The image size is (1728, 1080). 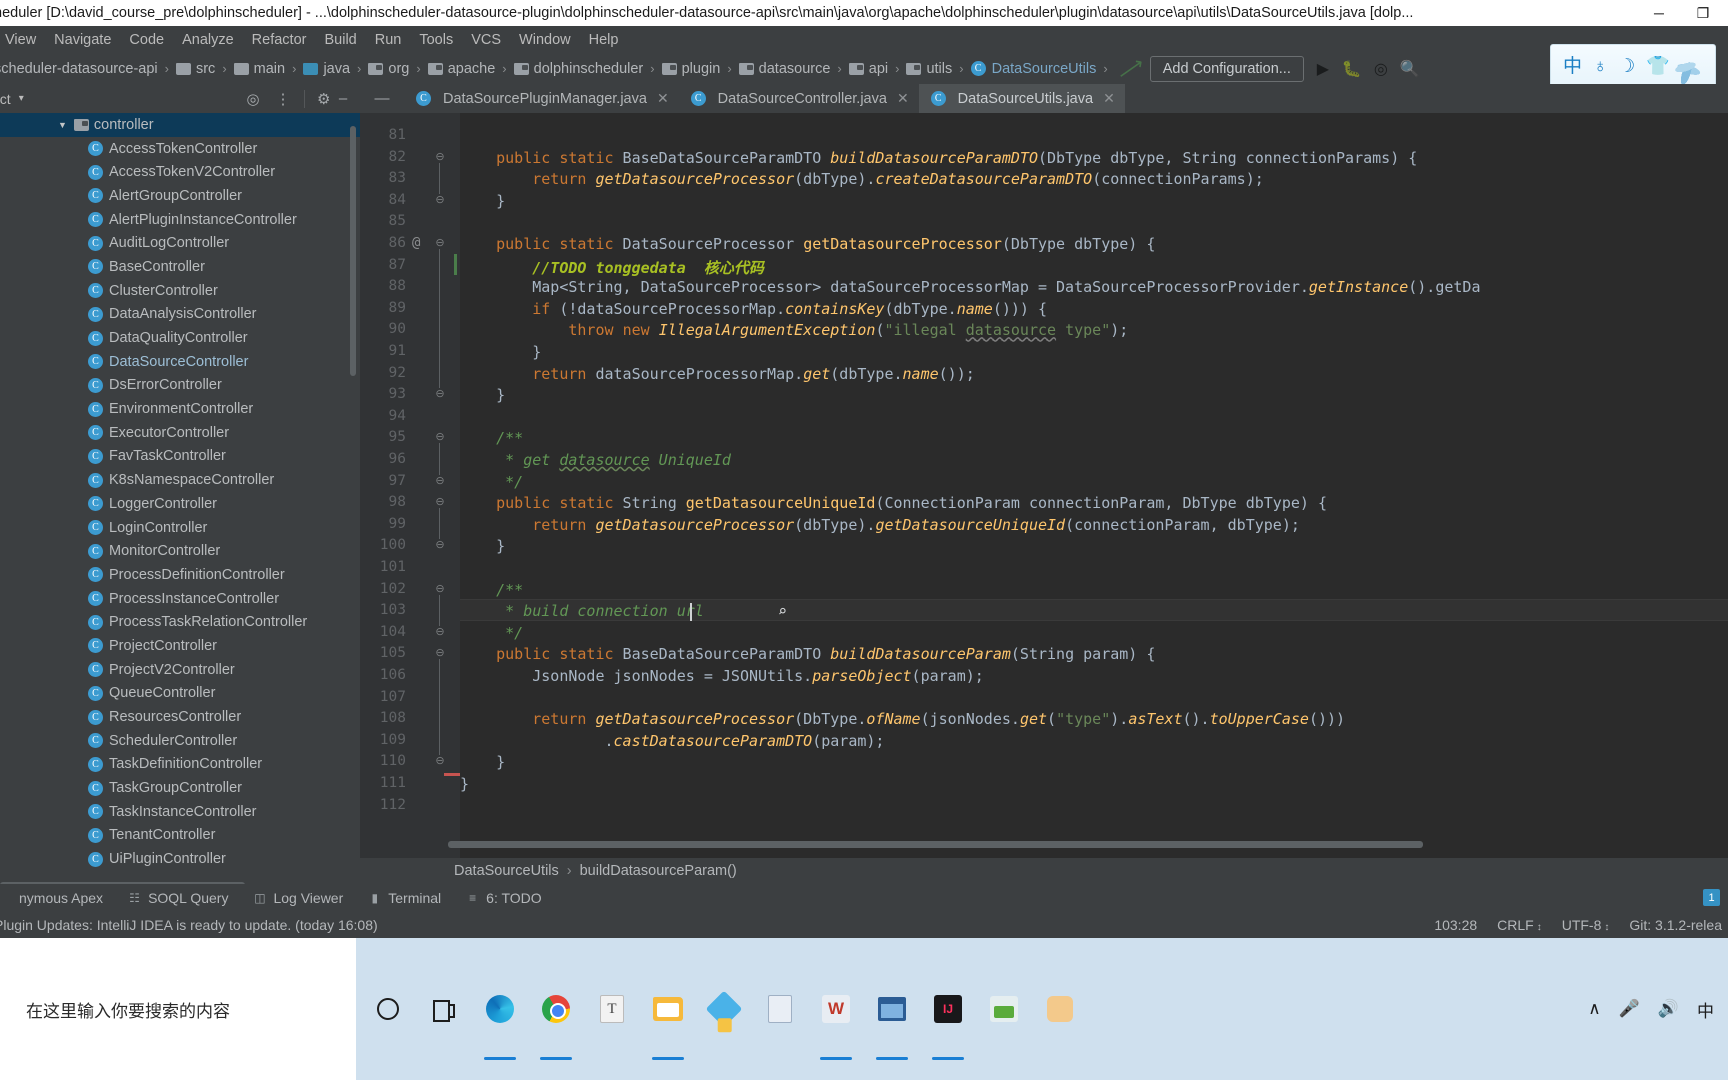 I want to click on tree-class-row: C TaskDefinitionController, so click(x=180, y=765).